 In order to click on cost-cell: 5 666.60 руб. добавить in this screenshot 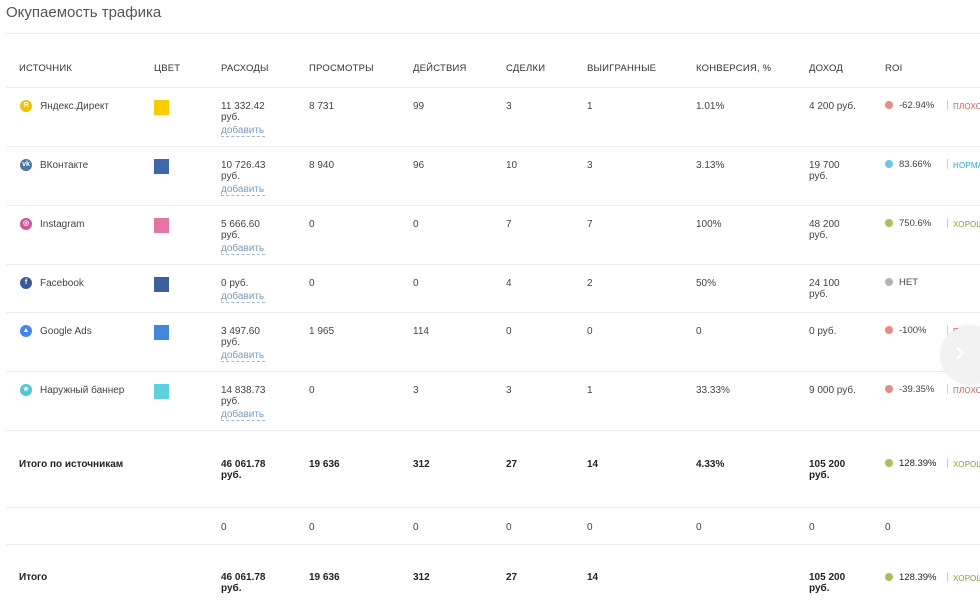, I will do `click(243, 237)`.